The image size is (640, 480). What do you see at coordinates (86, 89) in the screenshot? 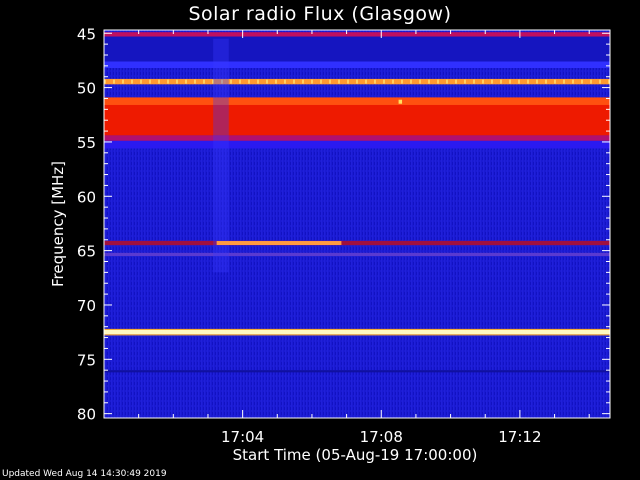
I see `y-tick-label: 50` at bounding box center [86, 89].